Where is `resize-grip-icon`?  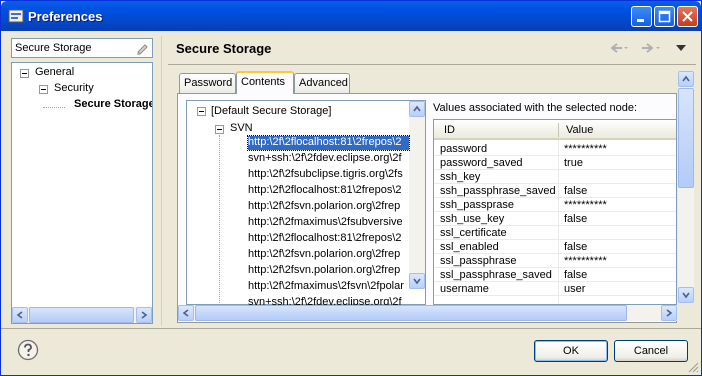 resize-grip-icon is located at coordinates (693, 367).